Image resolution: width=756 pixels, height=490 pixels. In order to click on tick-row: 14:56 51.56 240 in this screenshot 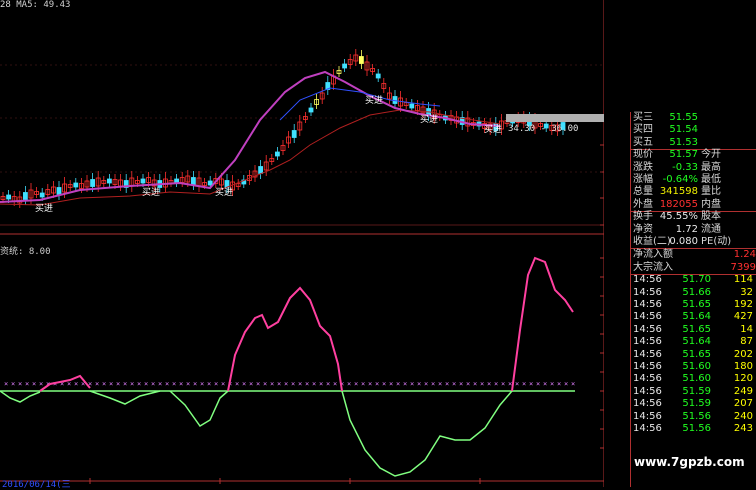, I will do `click(693, 417)`.